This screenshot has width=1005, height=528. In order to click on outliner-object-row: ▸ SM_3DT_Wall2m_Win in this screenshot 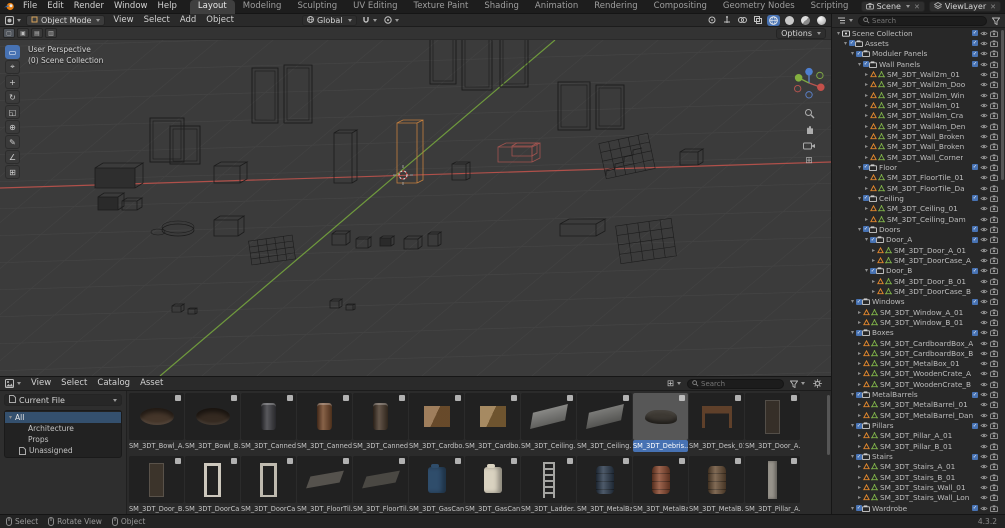, I will do `click(918, 95)`.